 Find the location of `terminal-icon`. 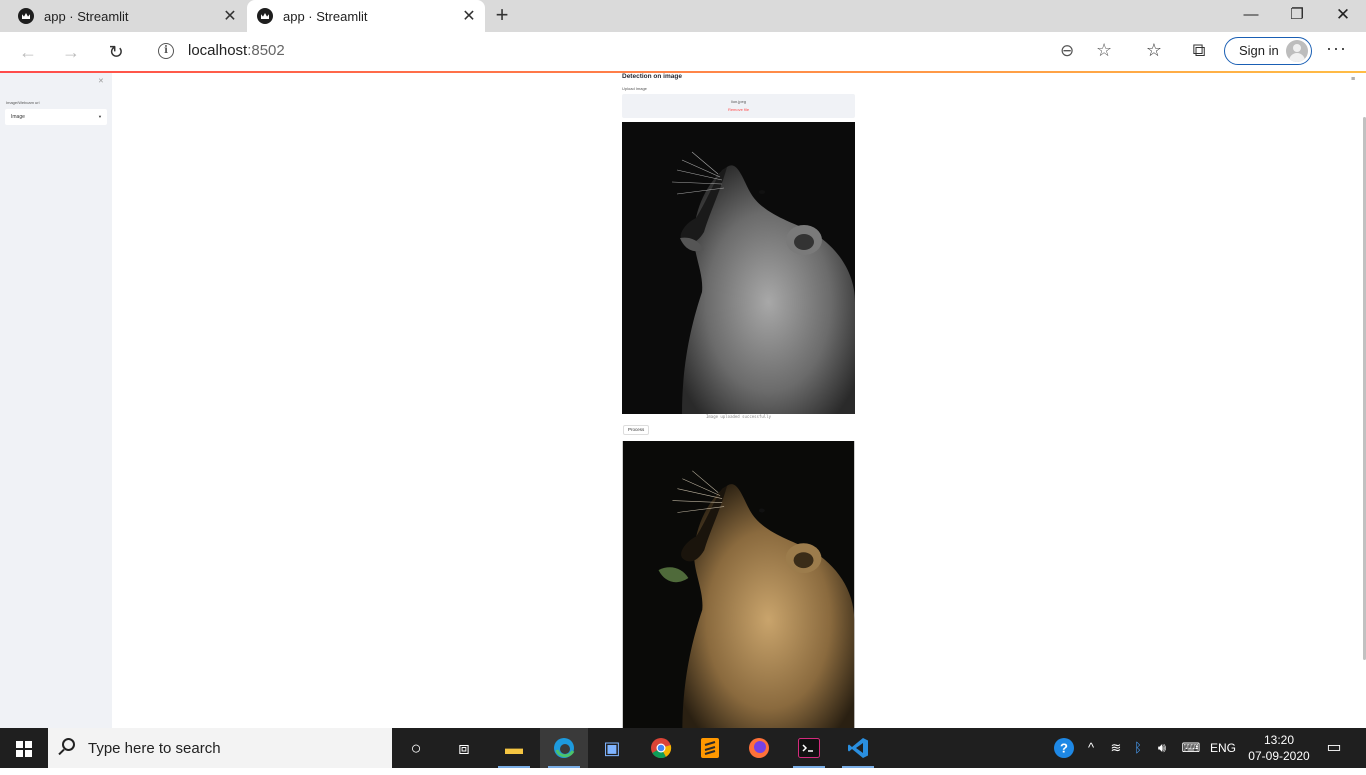

terminal-icon is located at coordinates (809, 748).